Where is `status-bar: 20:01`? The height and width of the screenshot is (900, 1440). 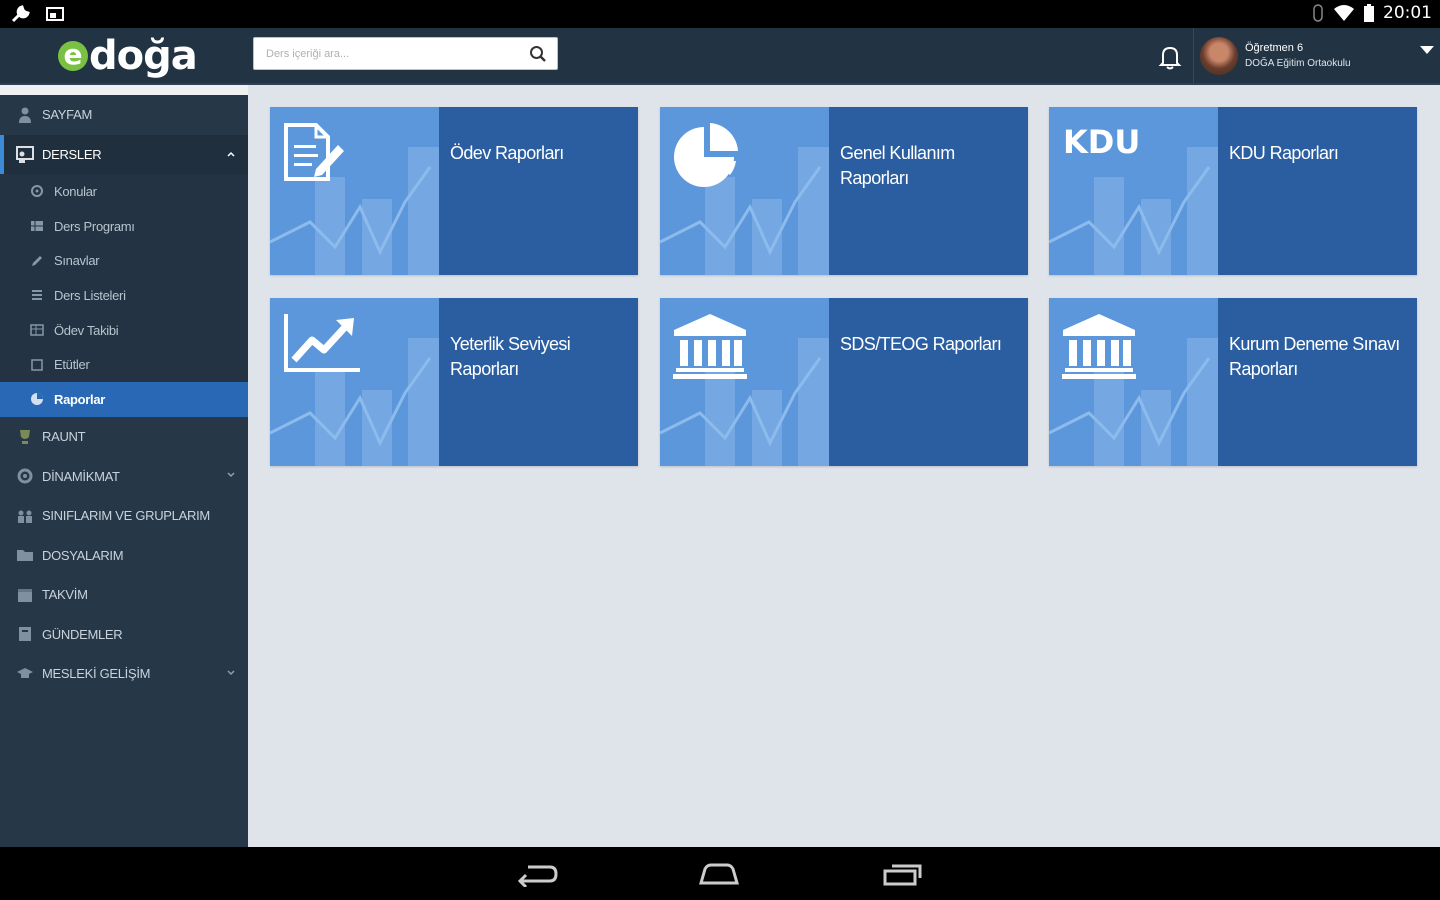 status-bar: 20:01 is located at coordinates (720, 14).